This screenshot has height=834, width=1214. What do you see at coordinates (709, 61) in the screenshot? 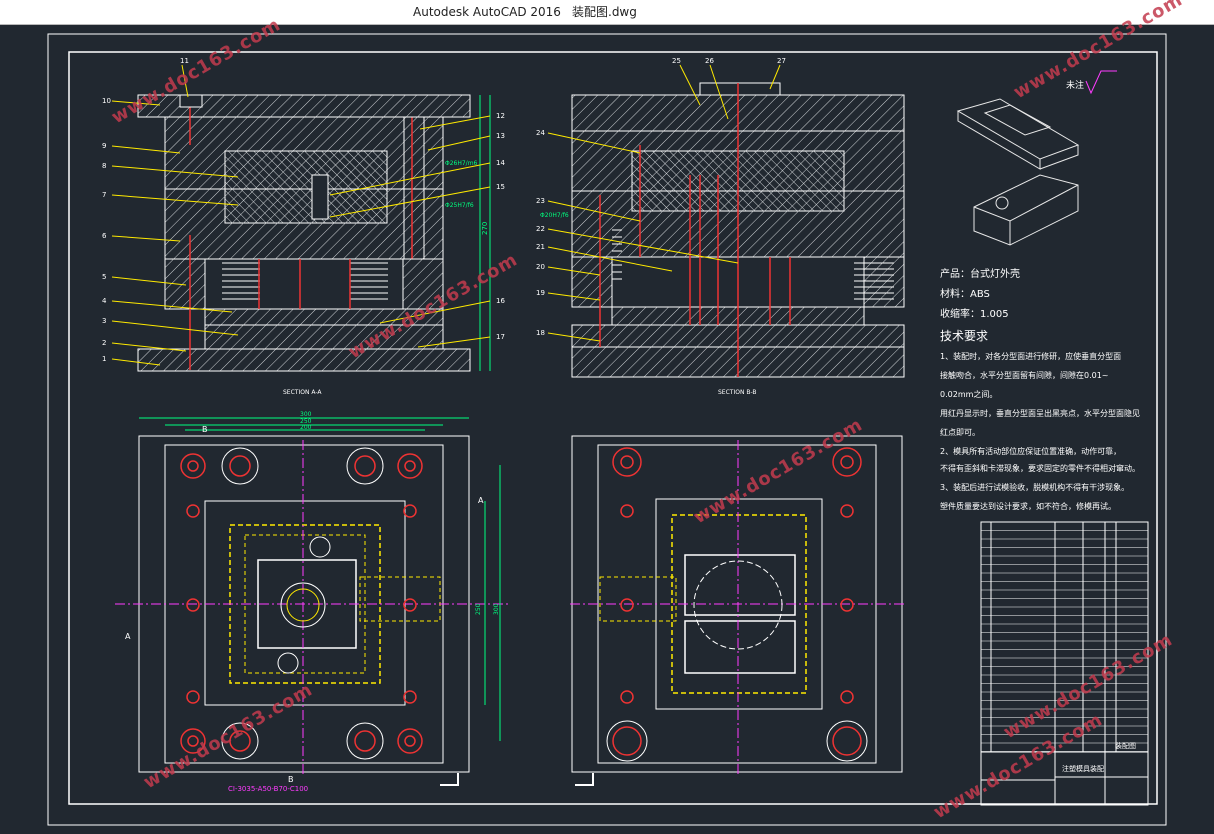
I see `label-26: 26` at bounding box center [709, 61].